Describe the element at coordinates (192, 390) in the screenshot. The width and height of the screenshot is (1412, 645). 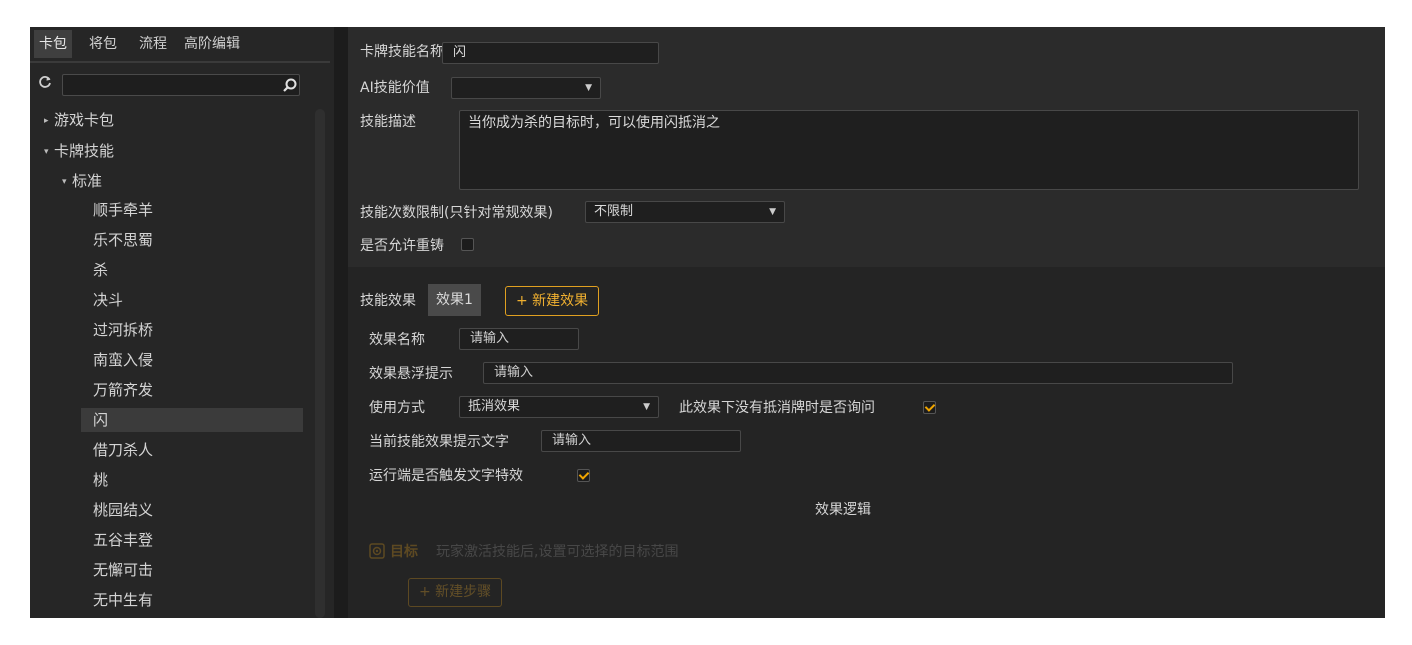
I see `tree-leaf: 万箭齐发` at that location.